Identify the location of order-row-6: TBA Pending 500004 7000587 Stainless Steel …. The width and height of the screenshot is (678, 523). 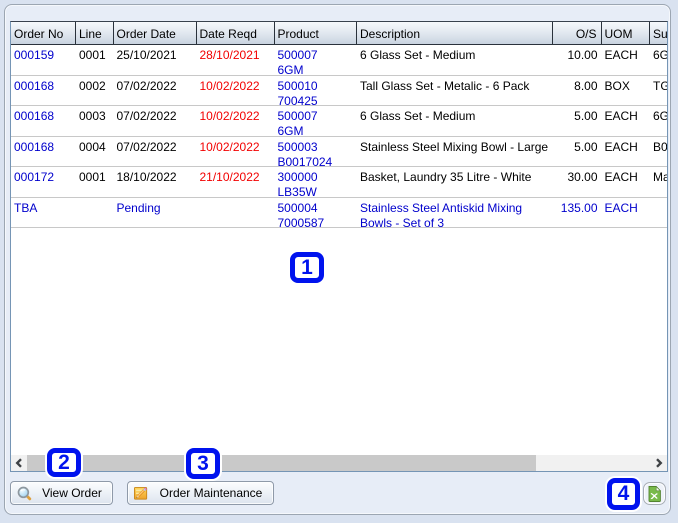
(339, 212).